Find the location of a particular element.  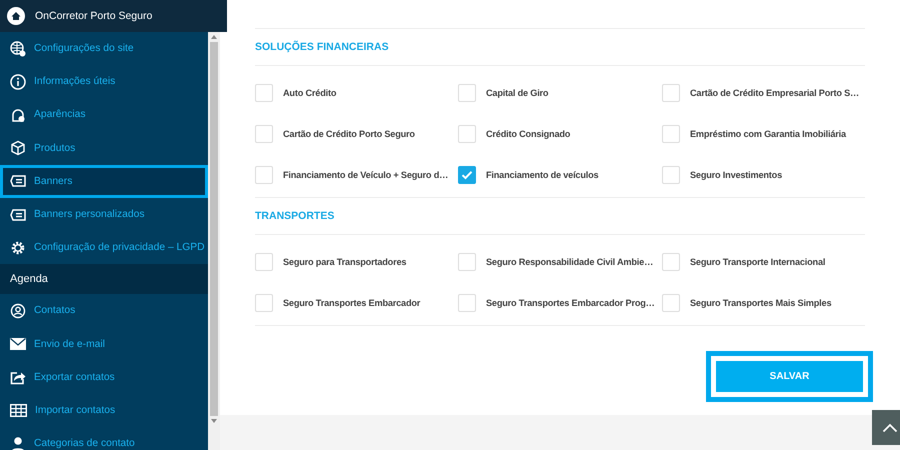

home-icon is located at coordinates (16, 16).